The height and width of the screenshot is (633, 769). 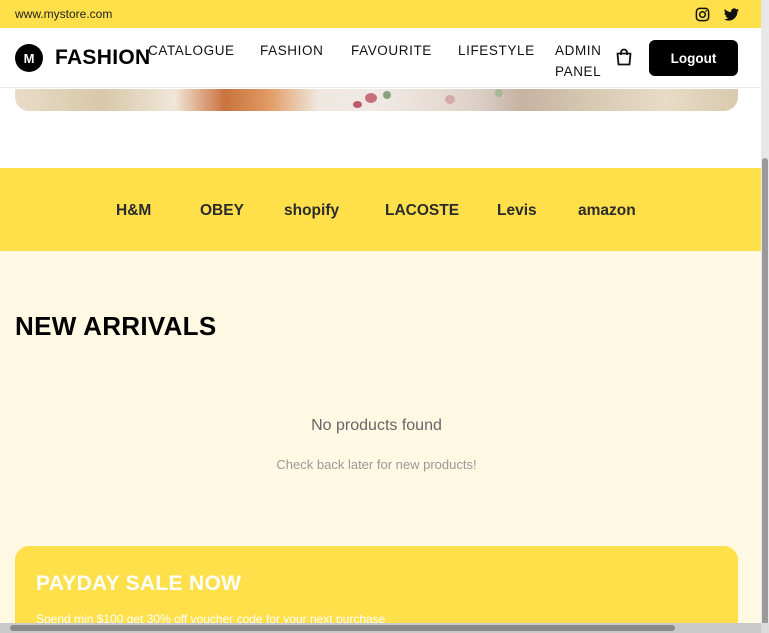 I want to click on nav-favourite: FAVOURITE, so click(x=391, y=50).